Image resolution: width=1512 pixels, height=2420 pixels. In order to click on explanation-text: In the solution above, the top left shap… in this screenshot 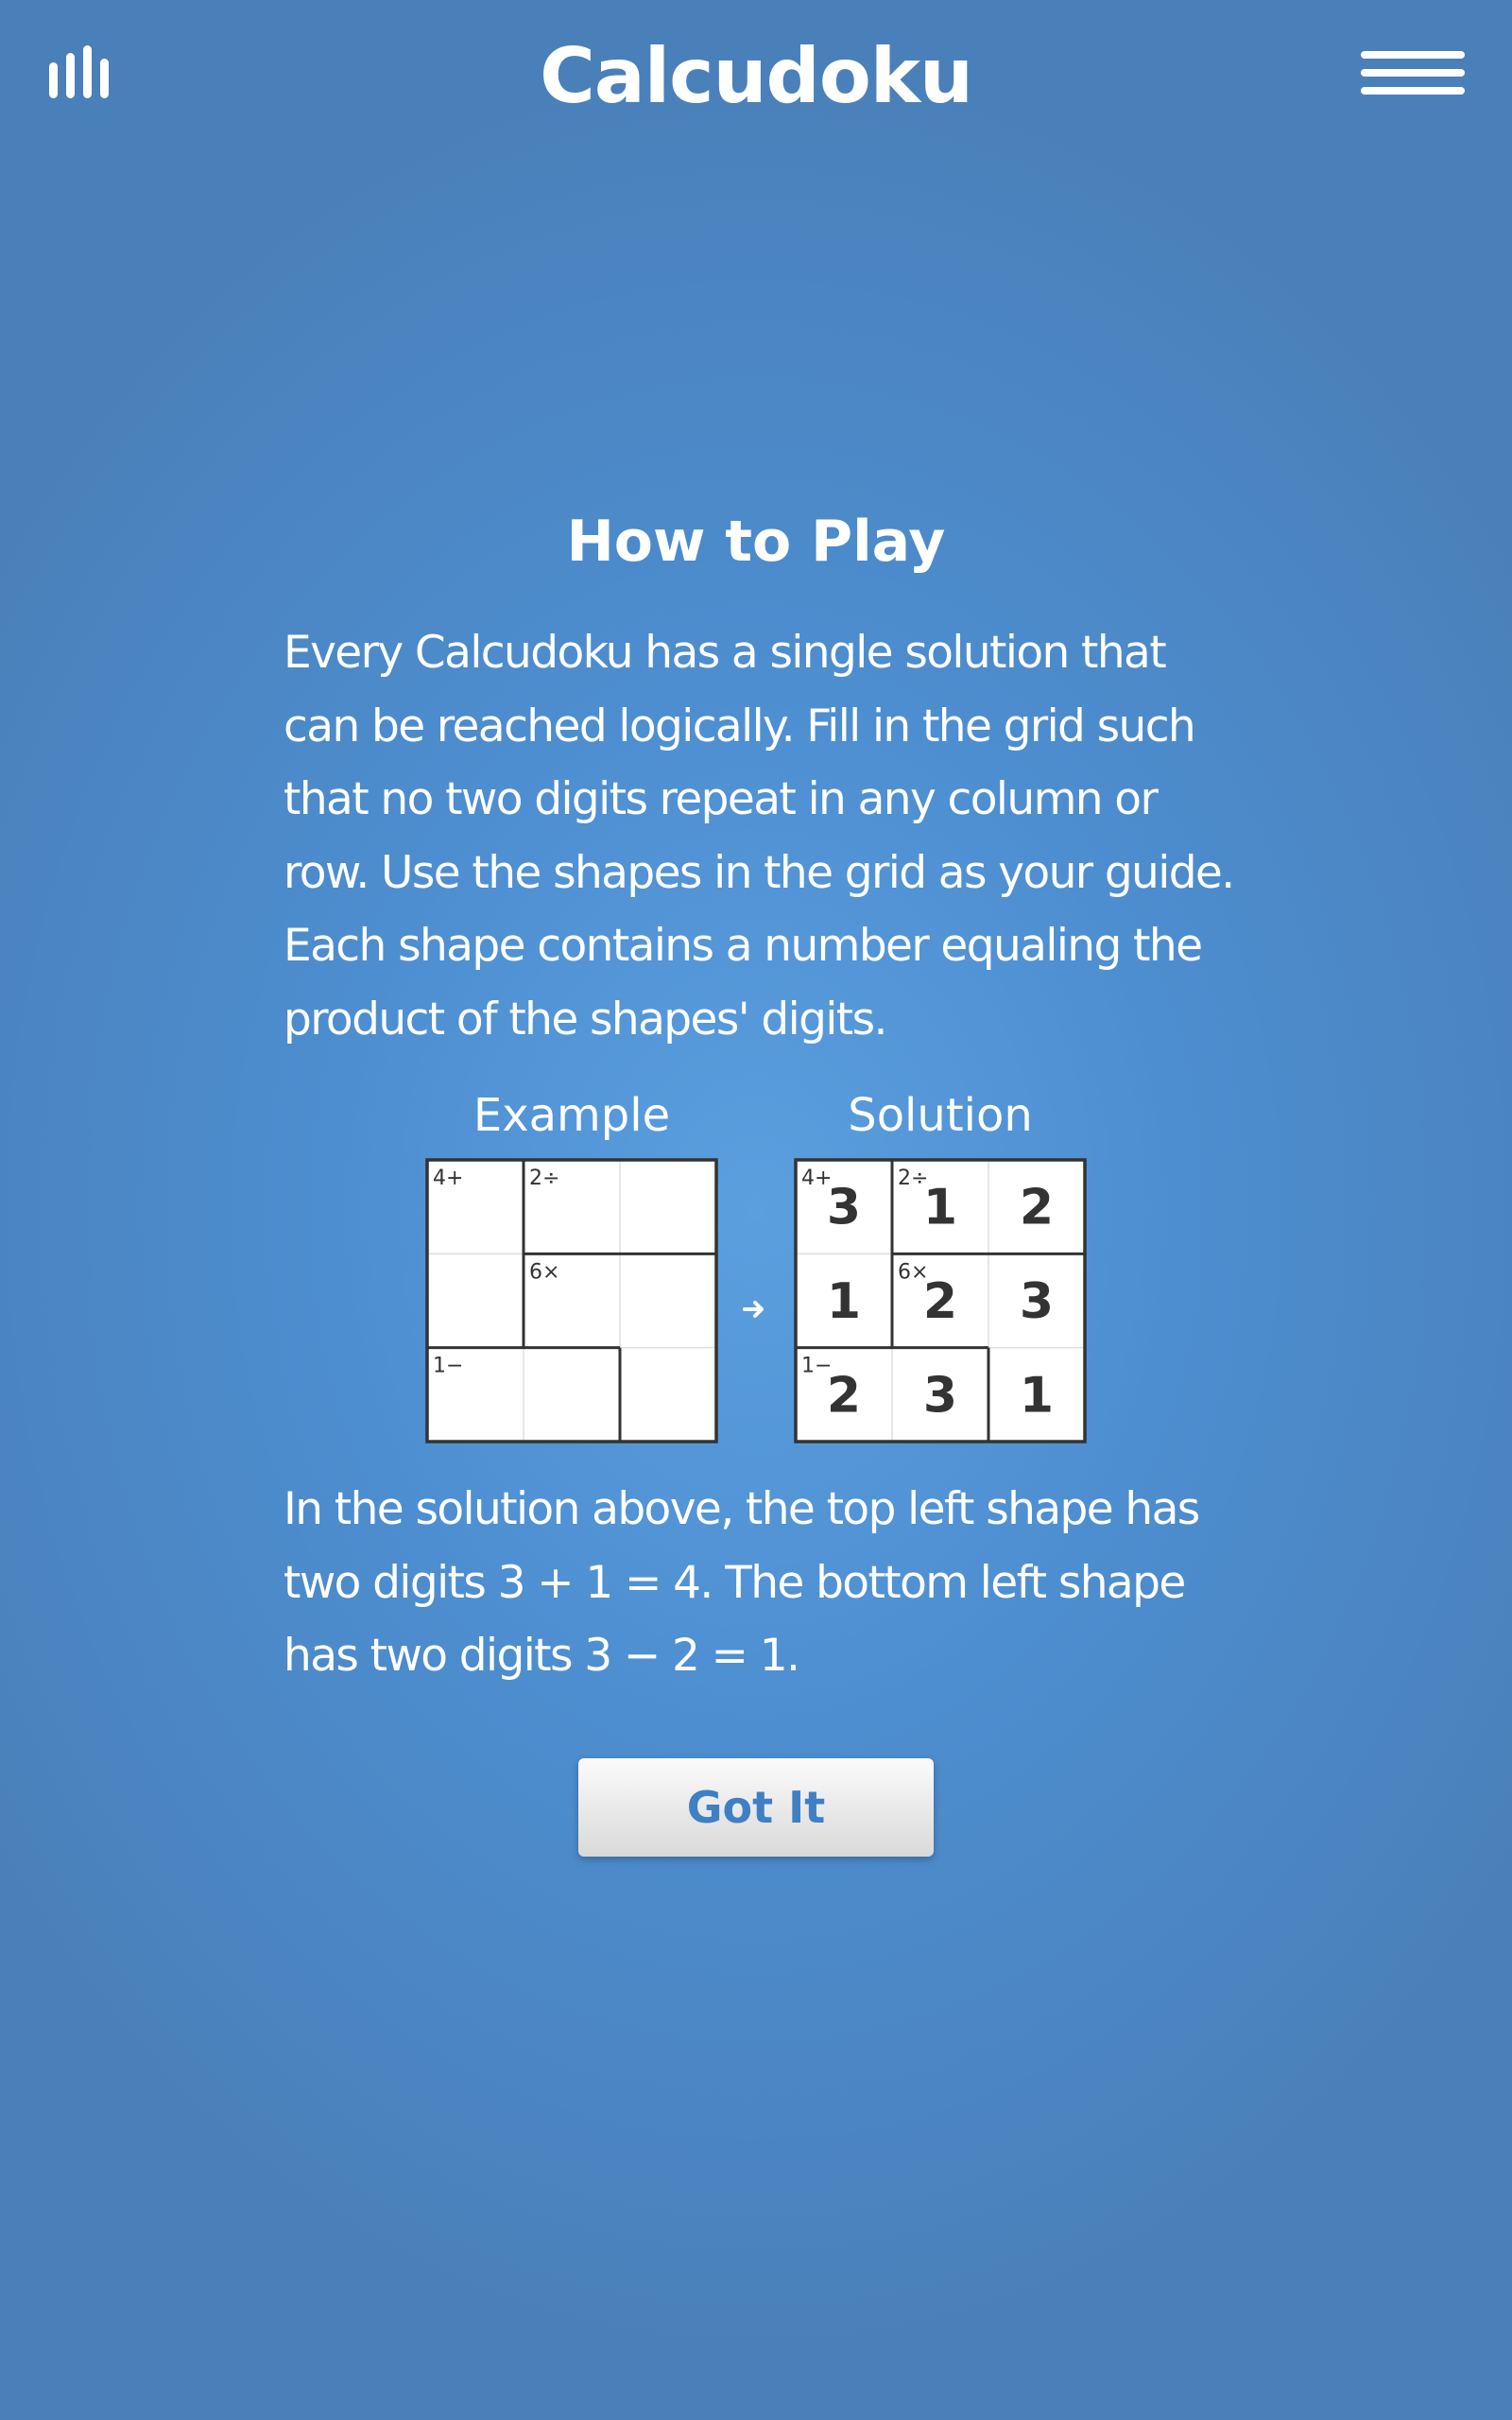, I will do `click(742, 1582)`.